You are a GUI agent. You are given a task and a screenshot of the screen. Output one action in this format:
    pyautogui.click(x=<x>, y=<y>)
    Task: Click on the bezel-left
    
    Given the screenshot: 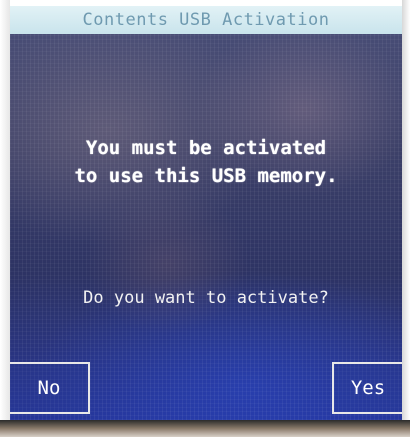 What is the action you would take?
    pyautogui.click(x=5, y=218)
    